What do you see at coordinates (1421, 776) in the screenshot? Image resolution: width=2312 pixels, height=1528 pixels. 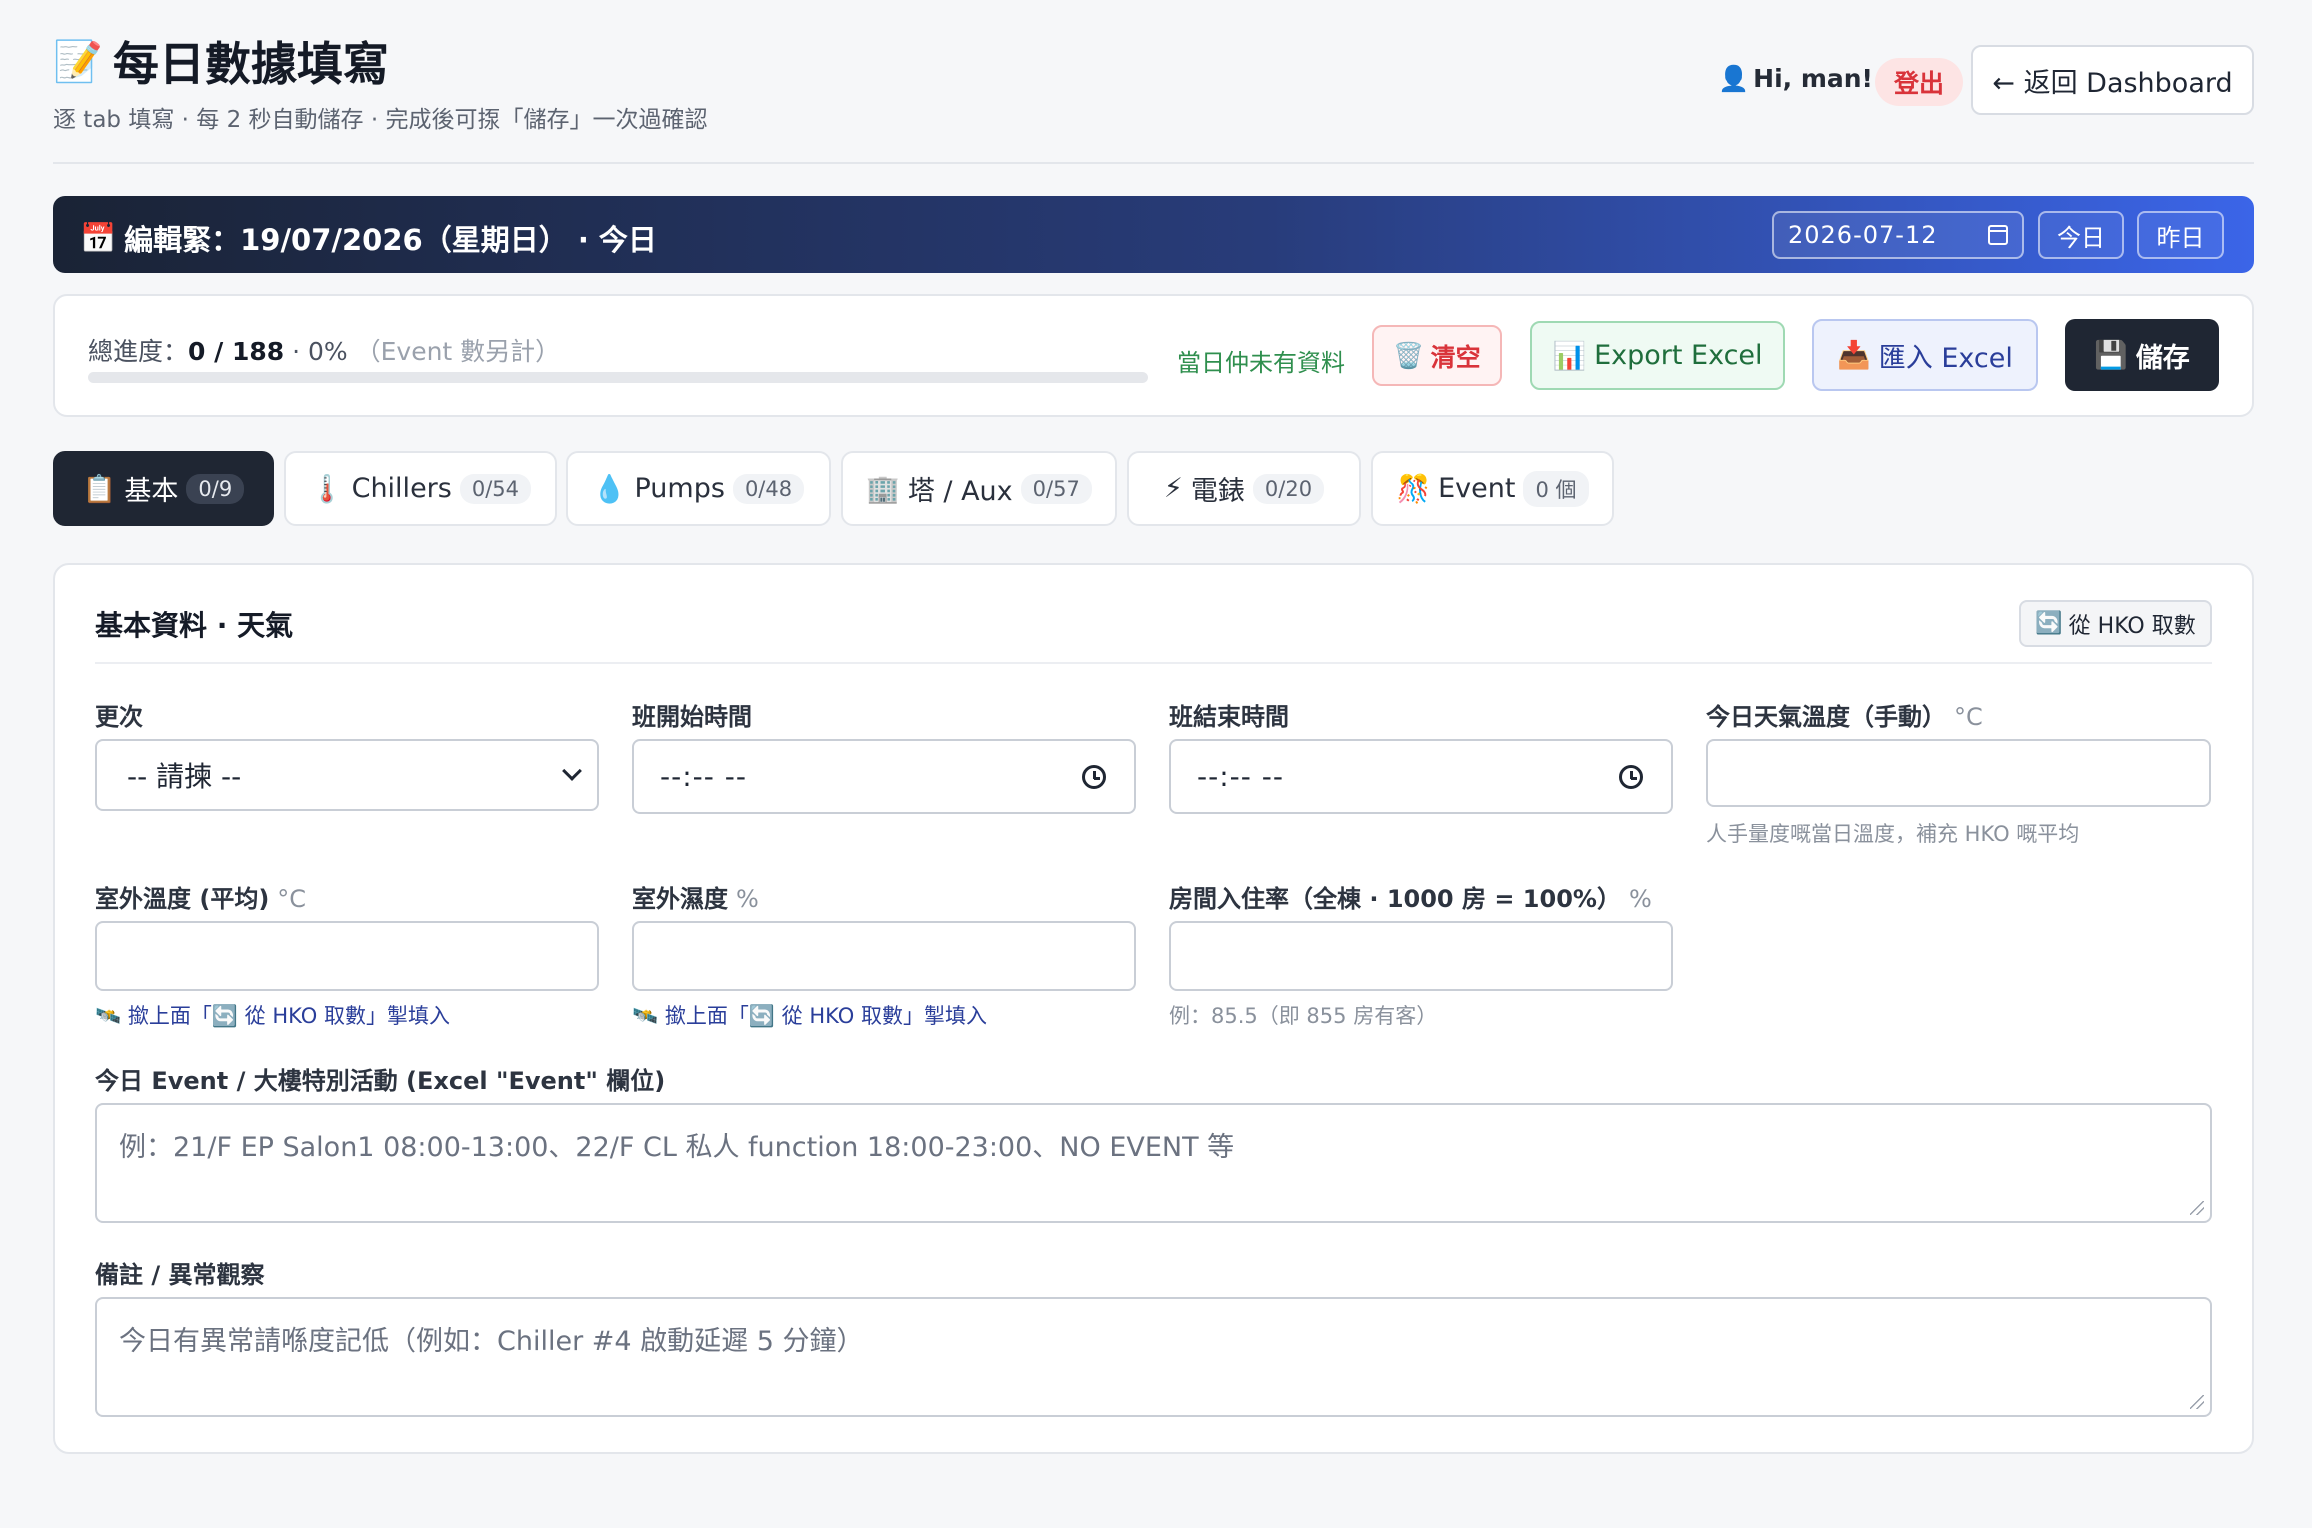 I see `shift-end-time-input: --:-- --` at bounding box center [1421, 776].